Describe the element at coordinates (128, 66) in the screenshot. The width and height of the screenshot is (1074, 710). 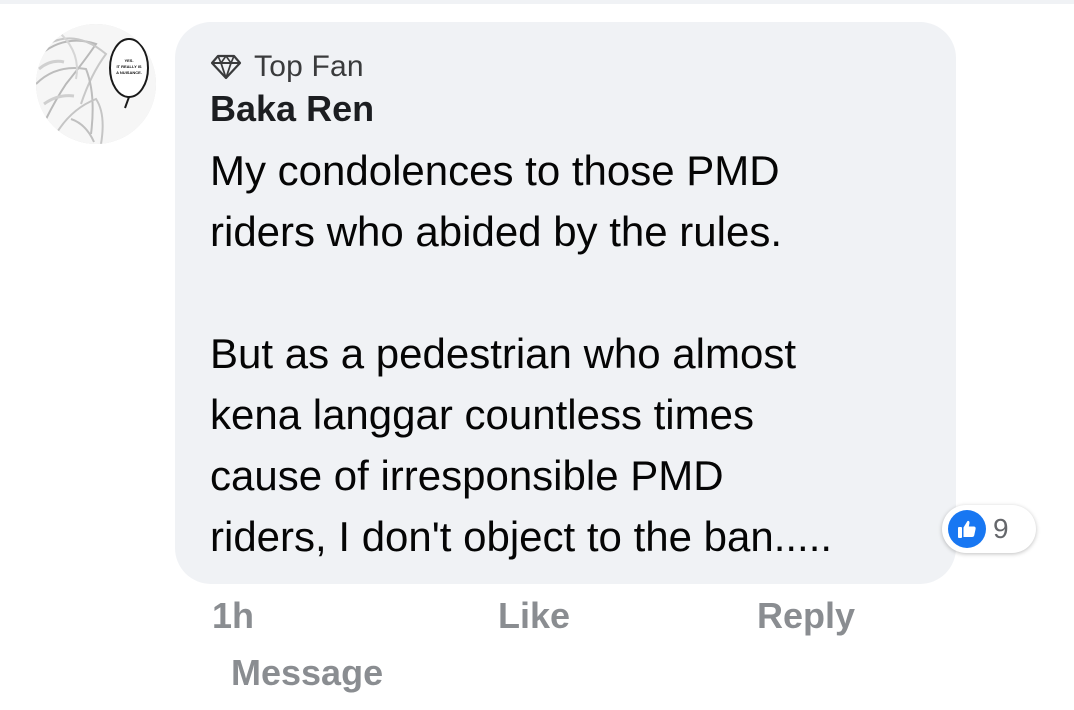
I see `svg-text: IT REALLY IS` at that location.